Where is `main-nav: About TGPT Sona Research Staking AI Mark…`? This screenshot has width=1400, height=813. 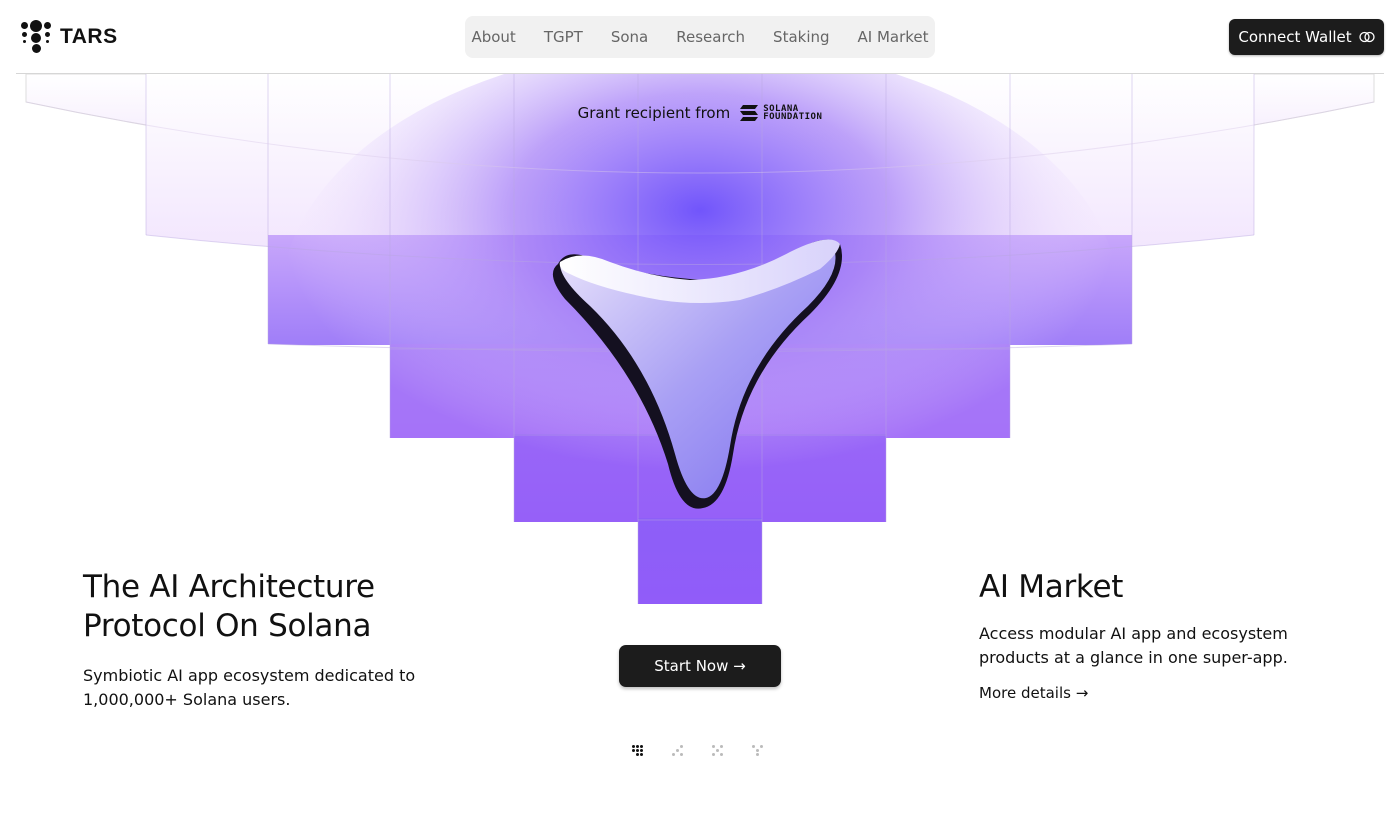
main-nav: About TGPT Sona Research Staking AI Mark… is located at coordinates (700, 37).